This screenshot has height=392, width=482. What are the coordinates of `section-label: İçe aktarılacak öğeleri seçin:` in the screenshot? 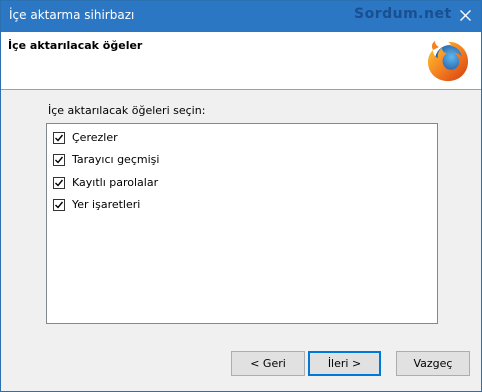 It's located at (127, 110).